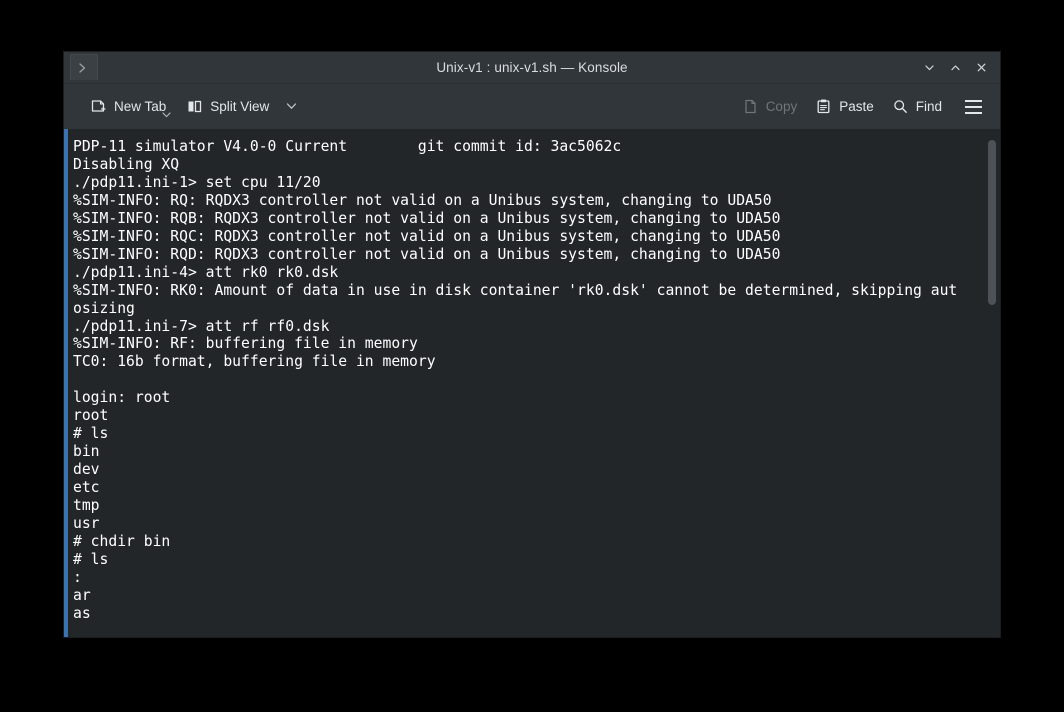 The width and height of the screenshot is (1064, 712). I want to click on terminal-line: ar, so click(82, 595).